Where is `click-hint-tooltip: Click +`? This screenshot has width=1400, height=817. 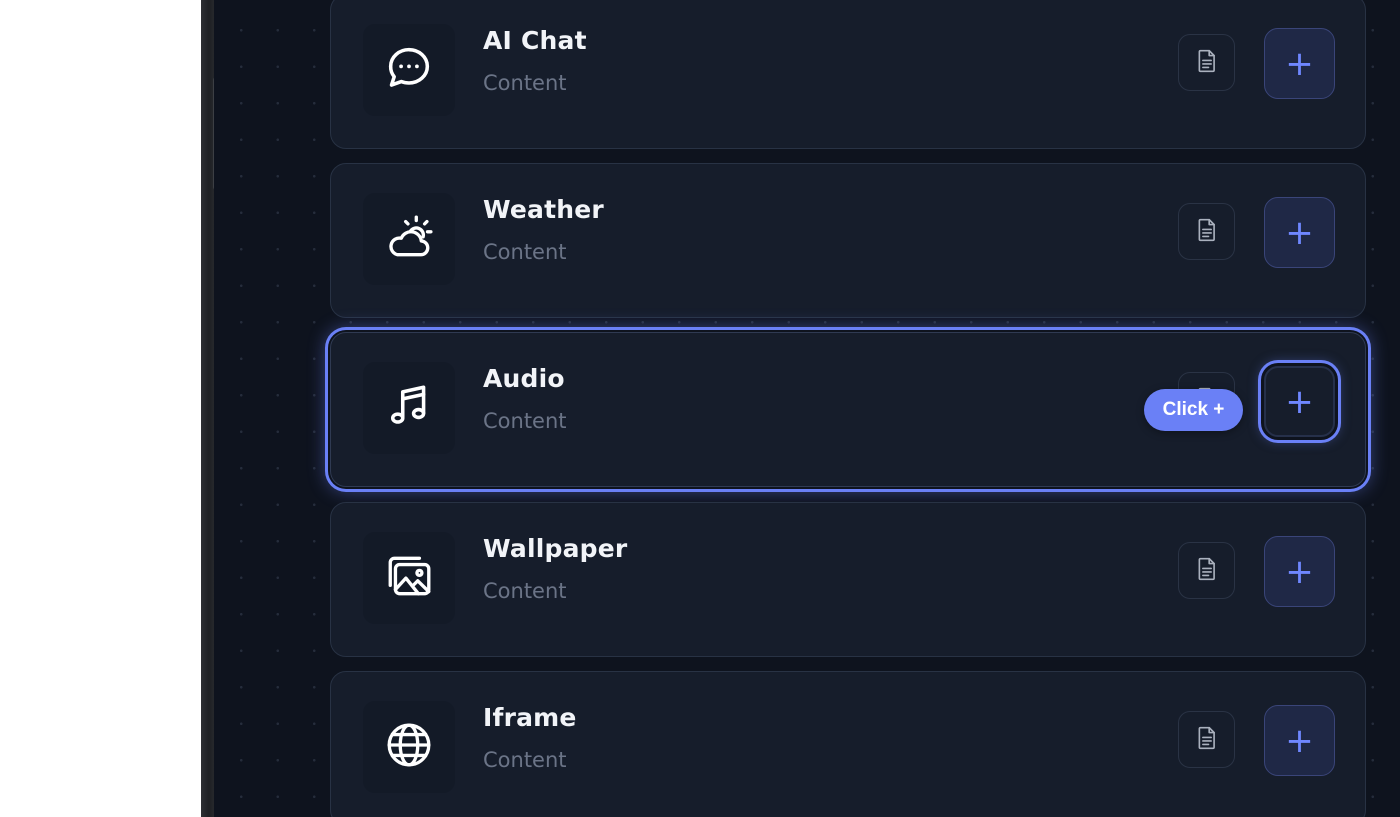
click-hint-tooltip: Click + is located at coordinates (1193, 410).